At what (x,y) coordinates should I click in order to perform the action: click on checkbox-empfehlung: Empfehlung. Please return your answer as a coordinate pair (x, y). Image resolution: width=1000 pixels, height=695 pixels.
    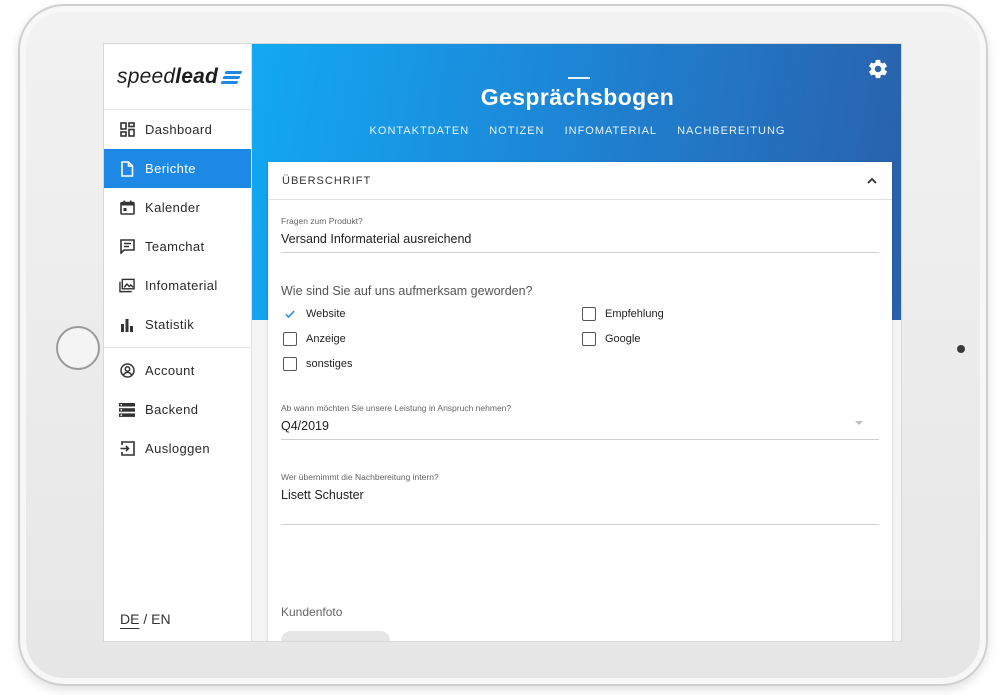
    Looking at the image, I should click on (623, 314).